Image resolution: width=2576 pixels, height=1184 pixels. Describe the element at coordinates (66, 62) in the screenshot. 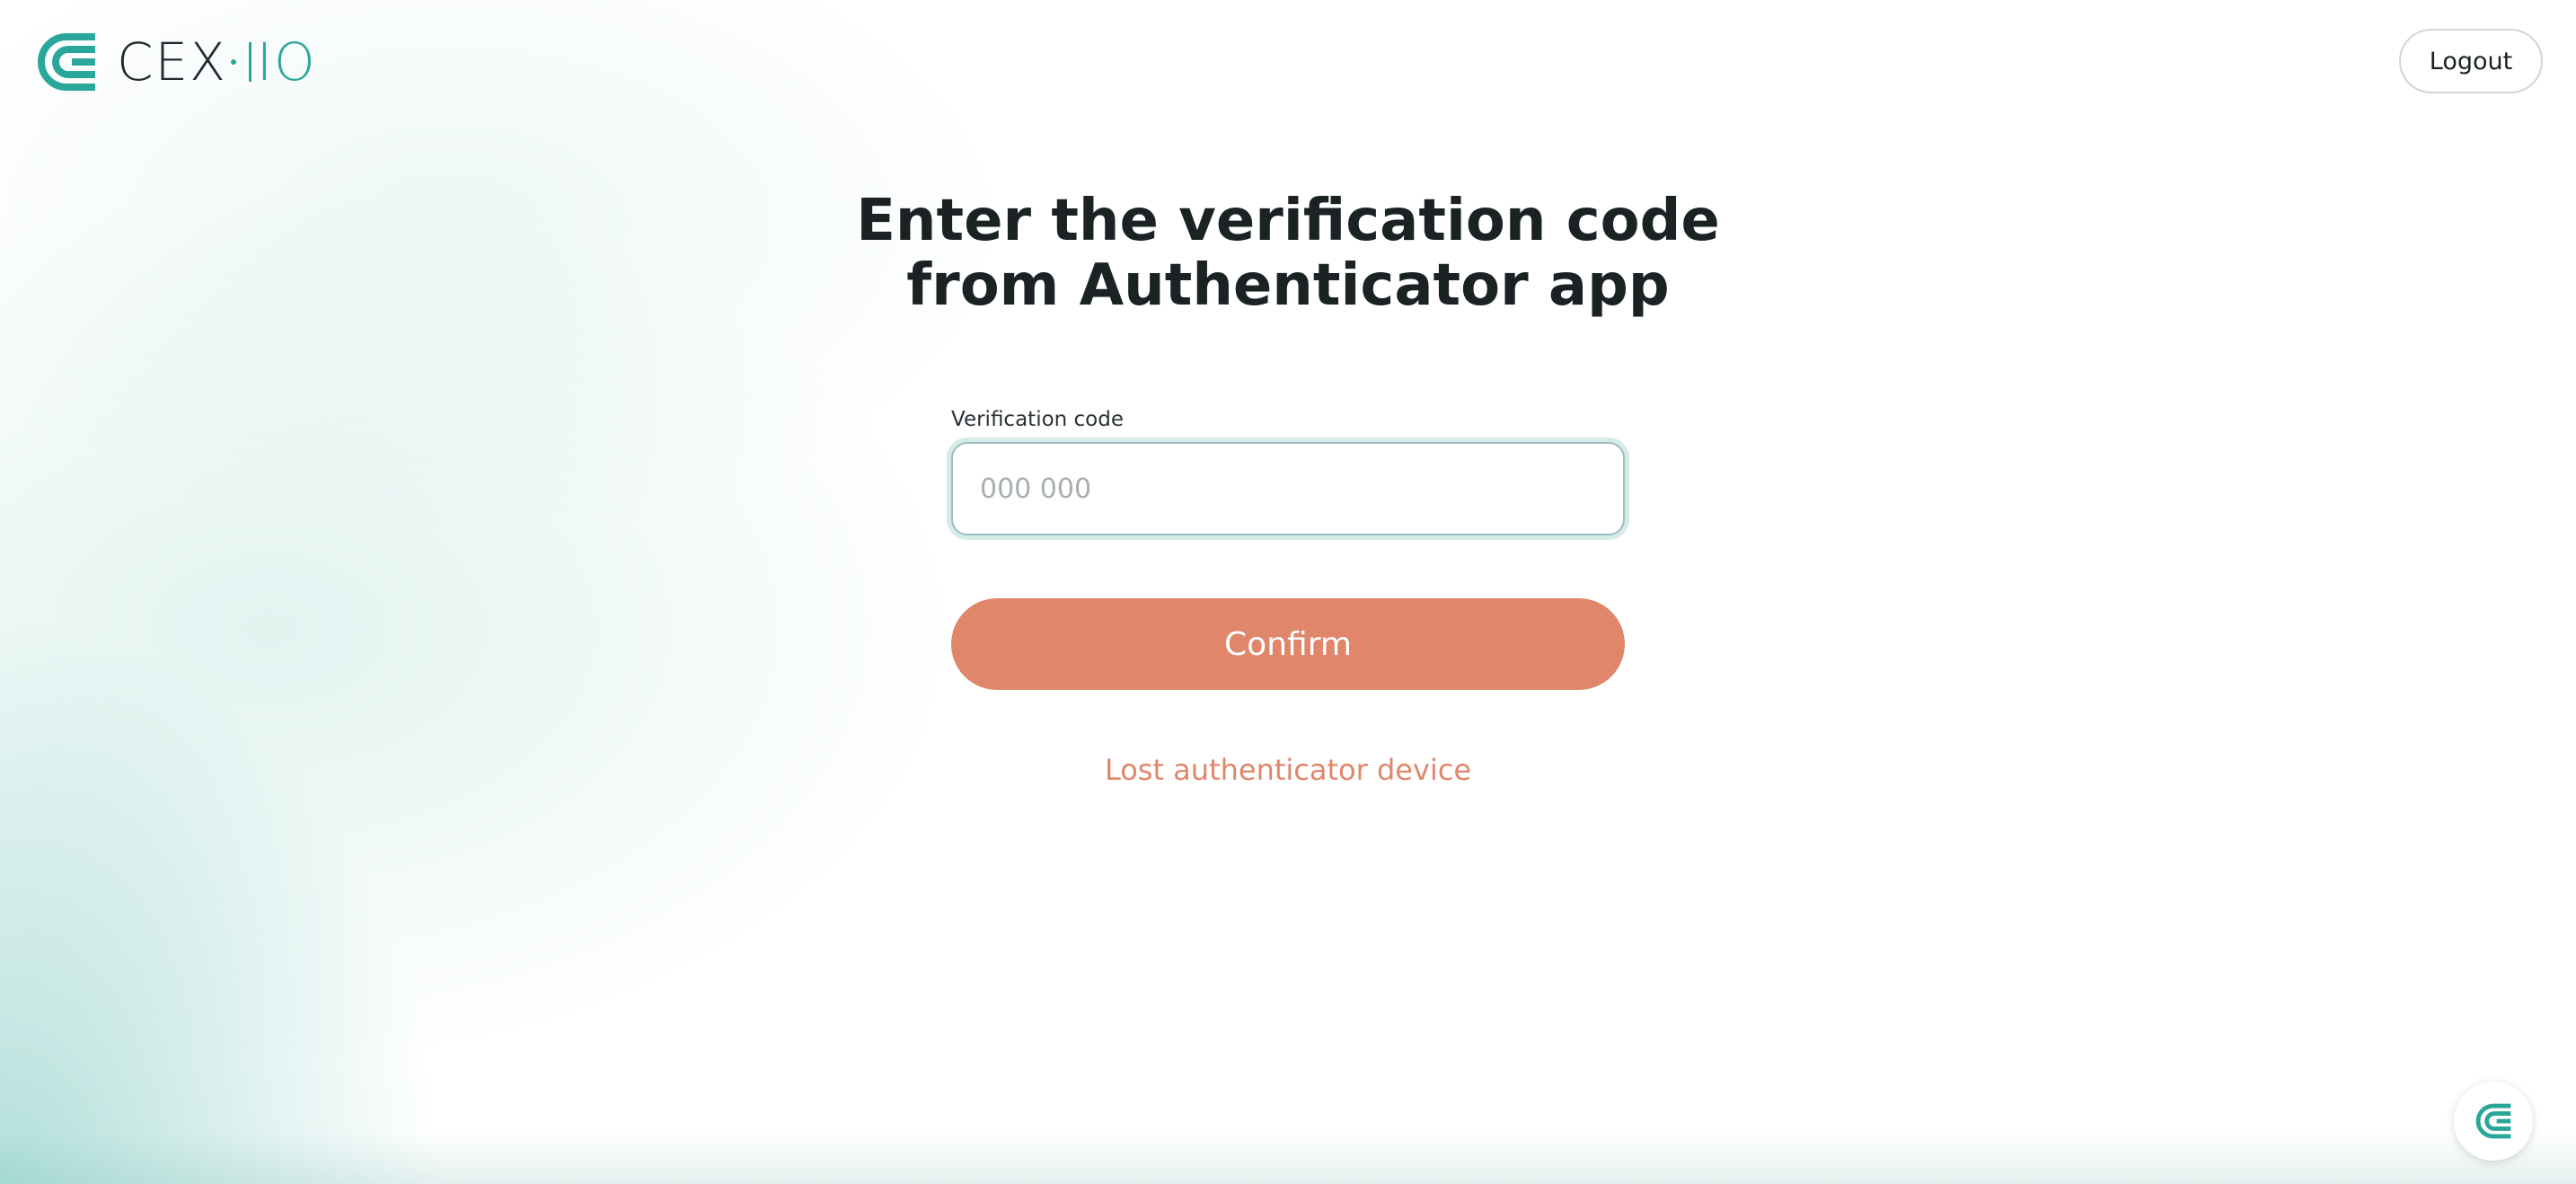

I see `cex-io-logo-icon` at that location.